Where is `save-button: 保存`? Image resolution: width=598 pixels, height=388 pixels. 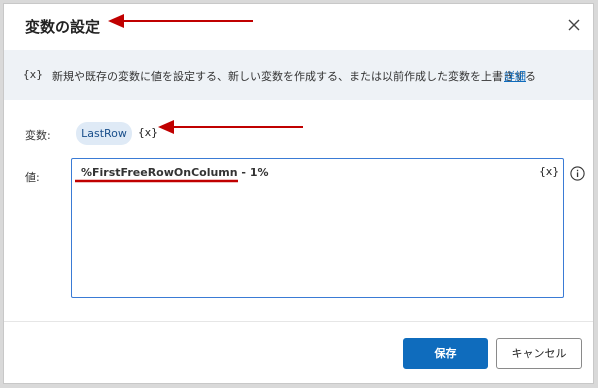 save-button: 保存 is located at coordinates (445, 353).